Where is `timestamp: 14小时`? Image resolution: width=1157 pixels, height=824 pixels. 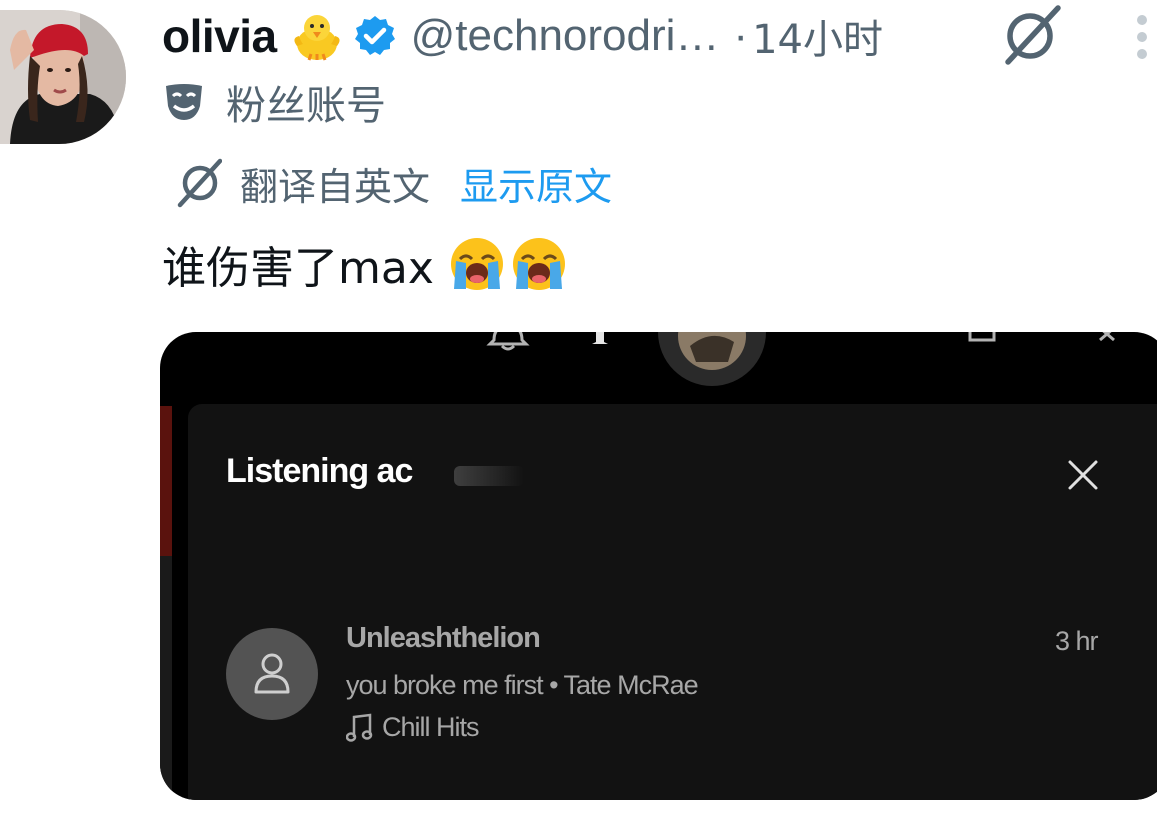
timestamp: 14小时 is located at coordinates (817, 36).